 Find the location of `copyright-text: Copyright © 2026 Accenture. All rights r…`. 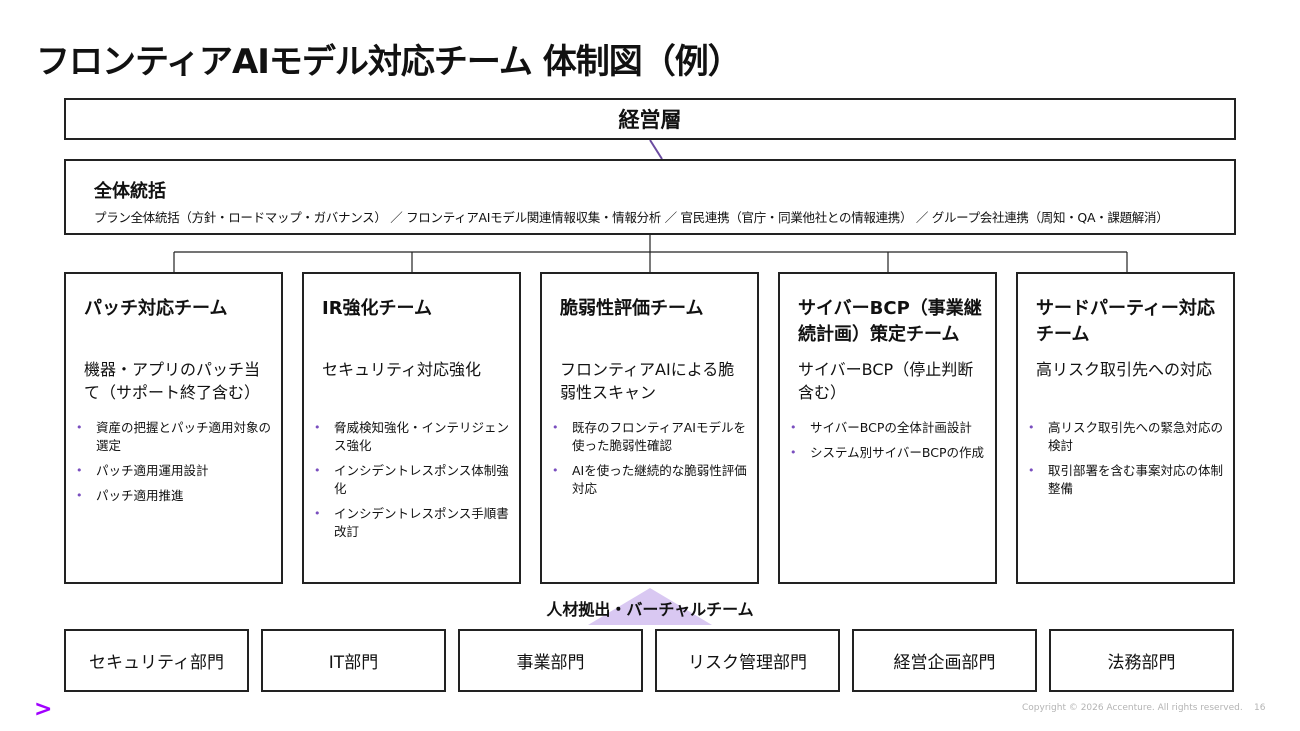

copyright-text: Copyright © 2026 Accenture. All rights r… is located at coordinates (1132, 708).